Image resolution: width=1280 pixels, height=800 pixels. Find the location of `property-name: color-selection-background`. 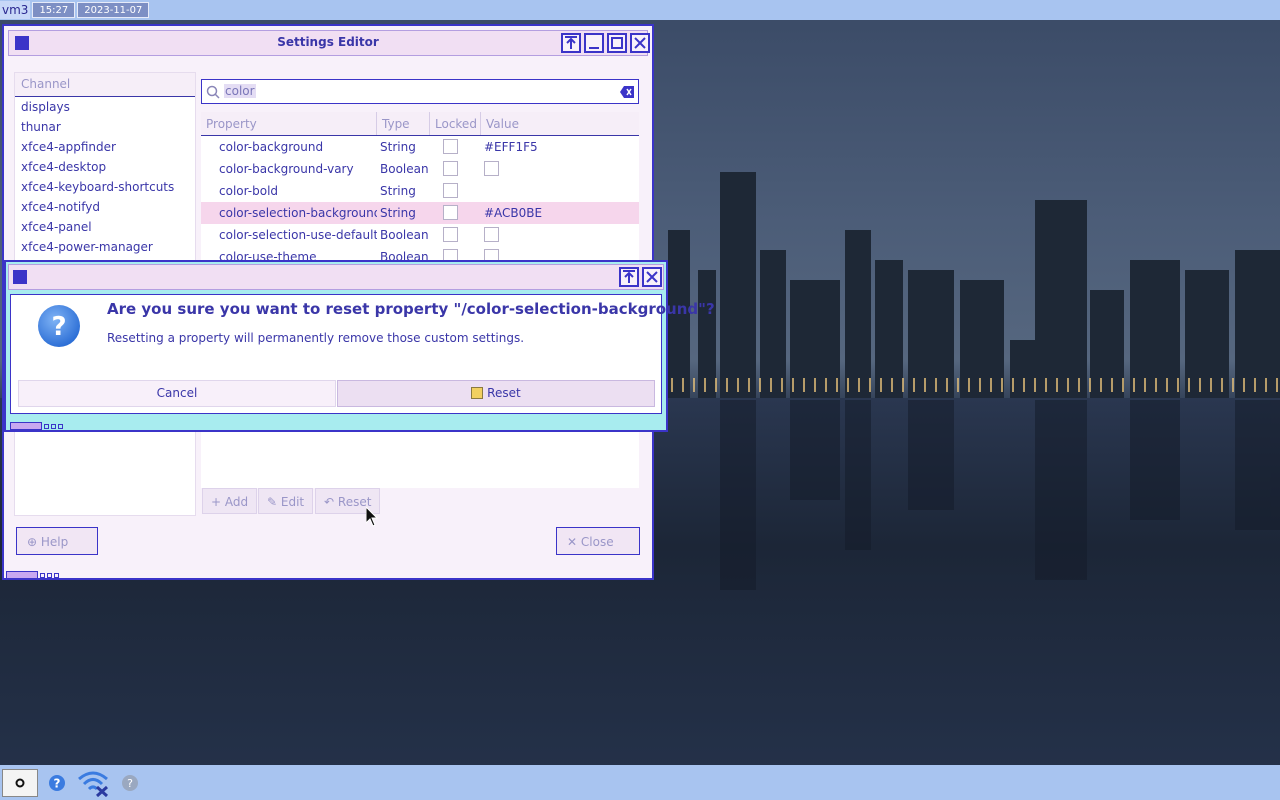

property-name: color-selection-background is located at coordinates (298, 213).